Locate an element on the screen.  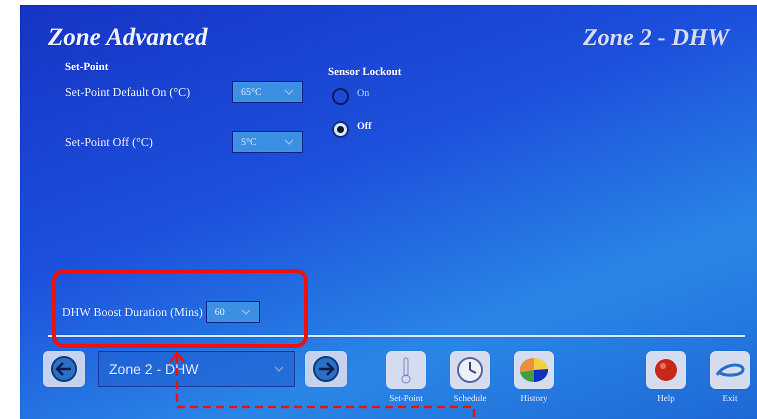
previous-button is located at coordinates (64, 369).